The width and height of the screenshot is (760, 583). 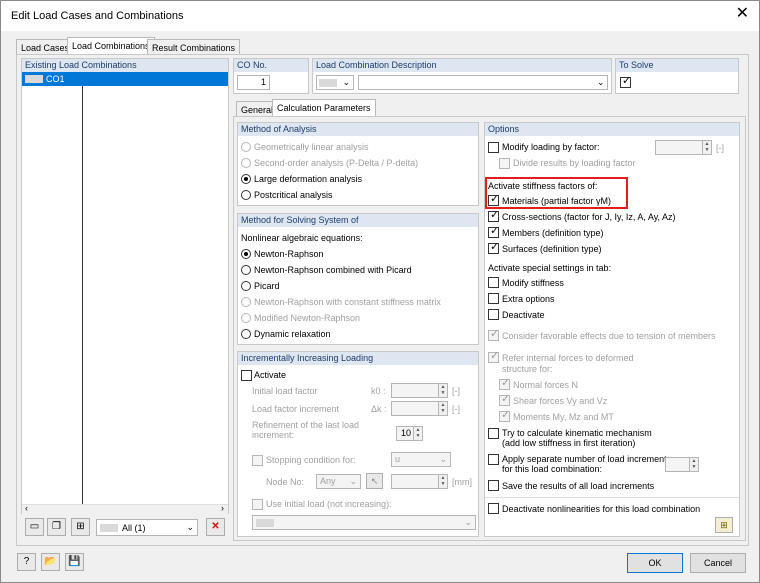 What do you see at coordinates (50, 562) in the screenshot?
I see `open-icon: 📂` at bounding box center [50, 562].